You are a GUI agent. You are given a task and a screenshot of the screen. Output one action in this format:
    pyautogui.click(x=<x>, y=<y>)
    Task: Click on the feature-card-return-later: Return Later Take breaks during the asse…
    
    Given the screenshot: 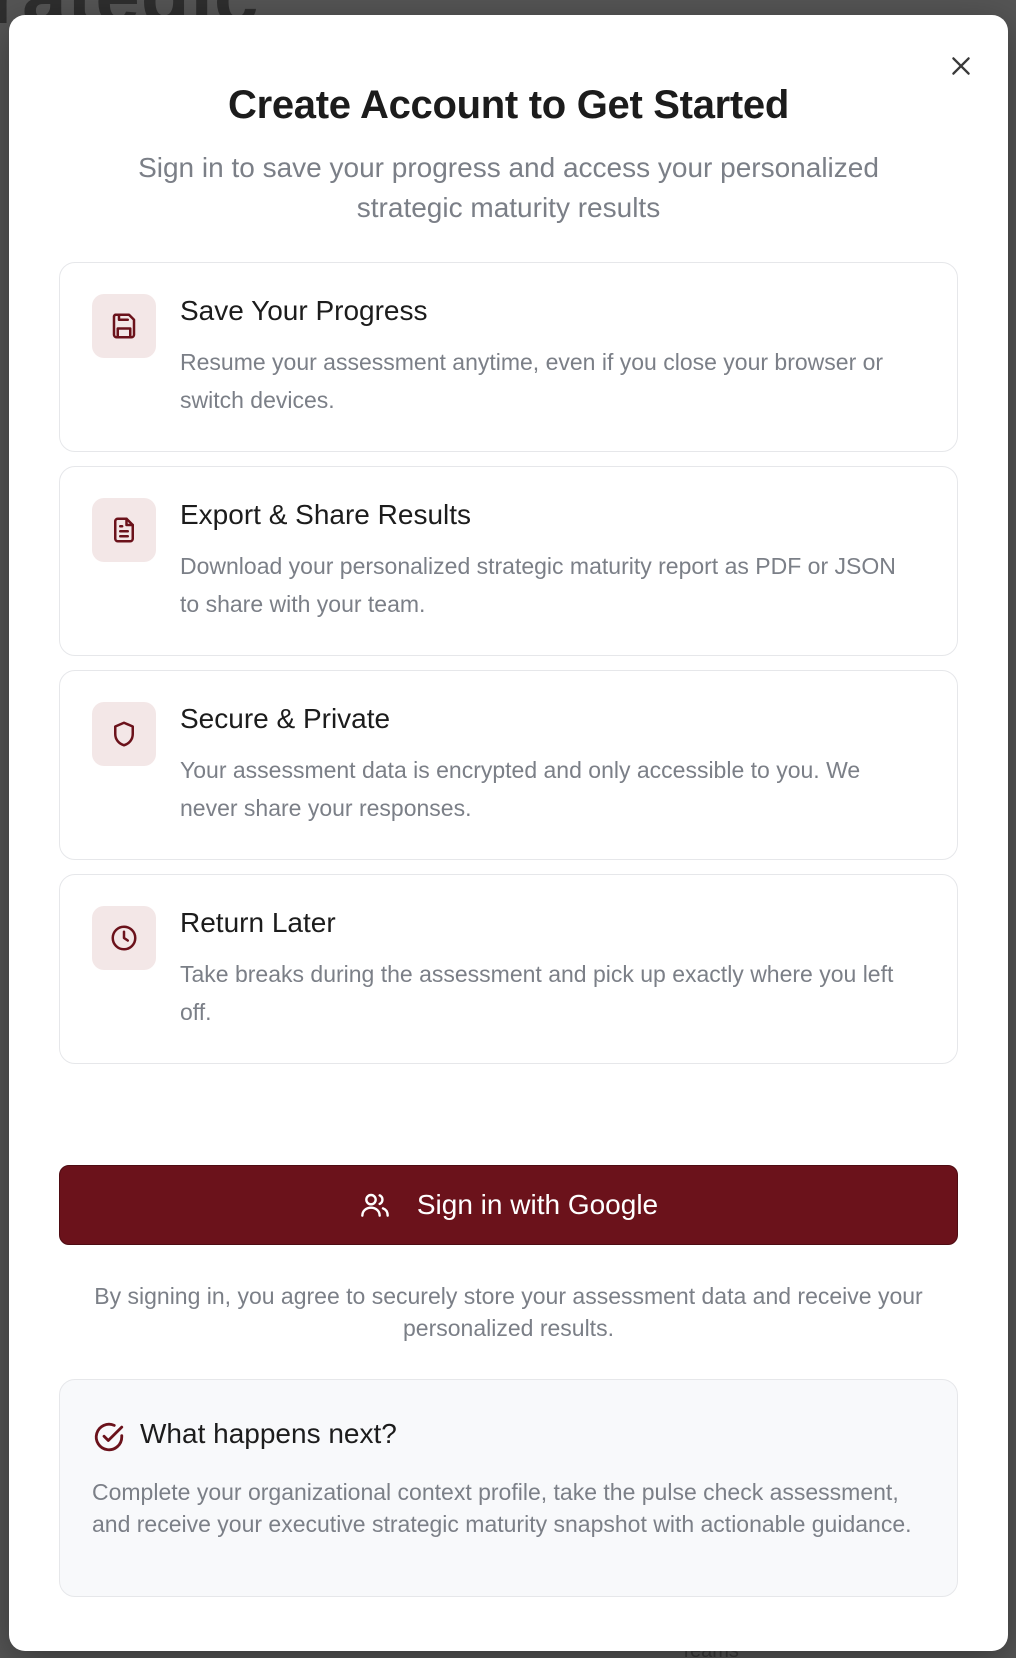 What is the action you would take?
    pyautogui.click(x=508, y=969)
    